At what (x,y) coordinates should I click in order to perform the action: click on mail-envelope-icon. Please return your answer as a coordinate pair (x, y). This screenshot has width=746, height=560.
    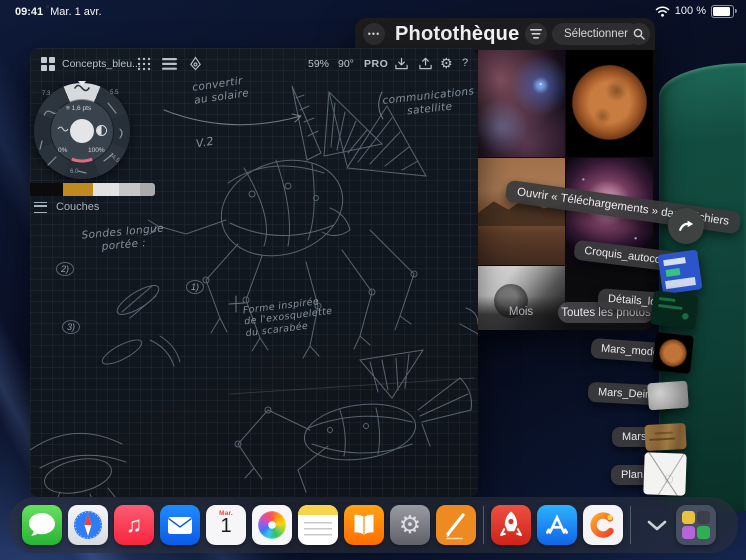
    Looking at the image, I should click on (180, 525).